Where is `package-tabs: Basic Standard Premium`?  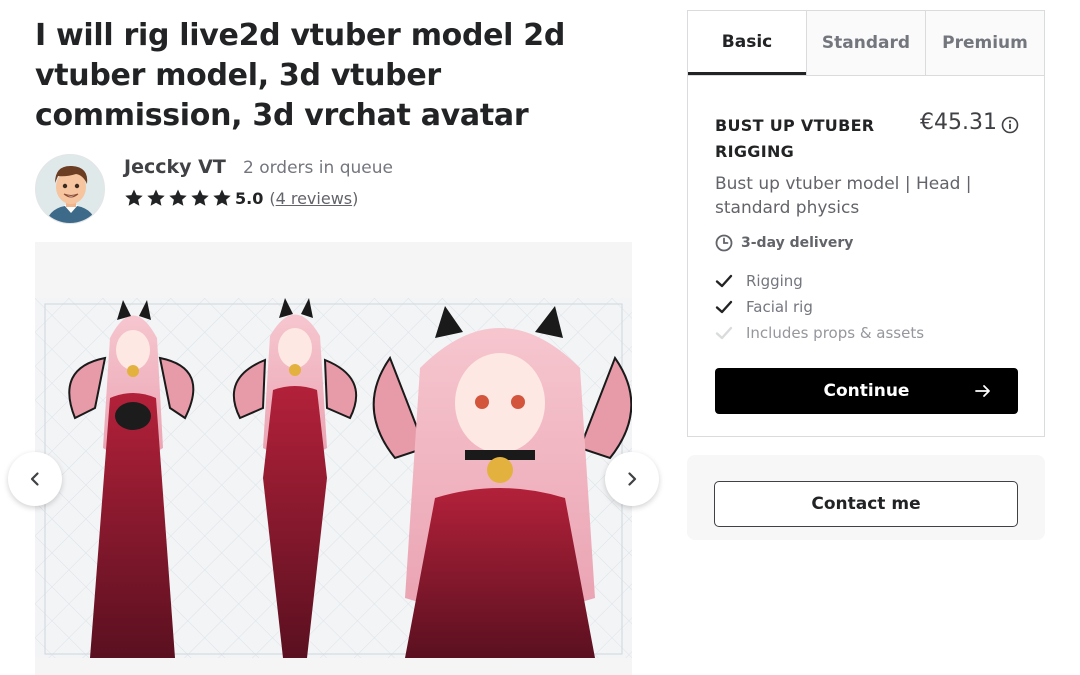 package-tabs: Basic Standard Premium is located at coordinates (866, 43).